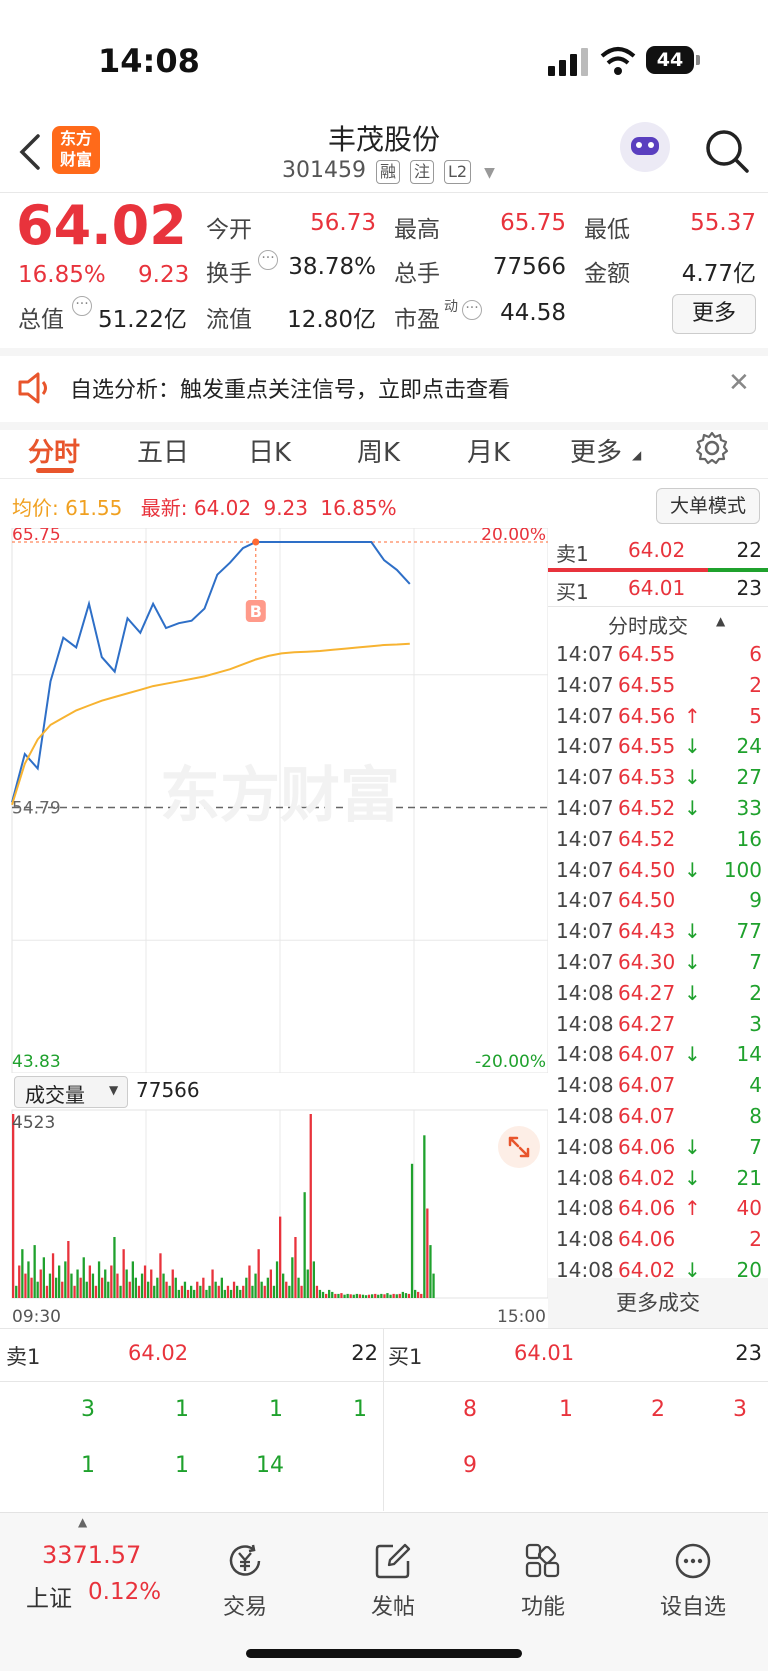  What do you see at coordinates (489, 173) in the screenshot?
I see `dropdown-arrow-icon: ▼` at bounding box center [489, 173].